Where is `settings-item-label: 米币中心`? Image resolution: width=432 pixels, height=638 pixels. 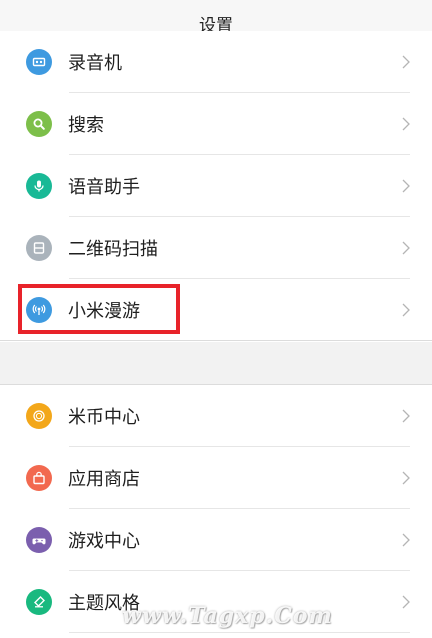 settings-item-label: 米币中心 is located at coordinates (104, 417).